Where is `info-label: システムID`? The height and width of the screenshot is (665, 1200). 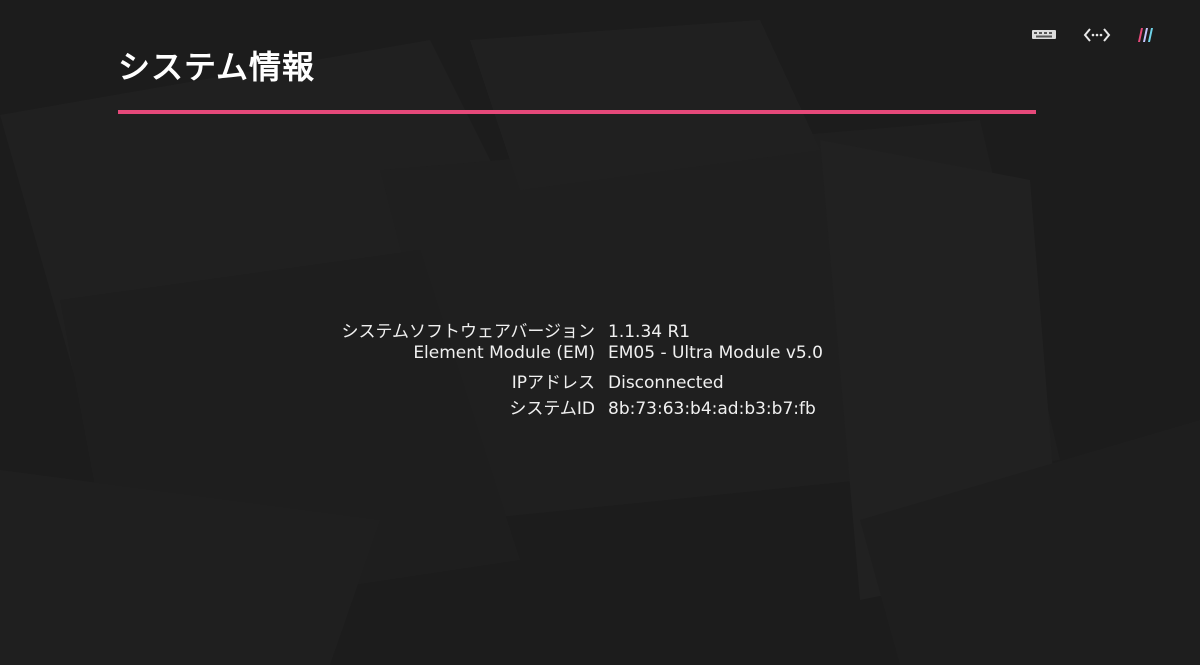 info-label: システムID is located at coordinates (552, 408).